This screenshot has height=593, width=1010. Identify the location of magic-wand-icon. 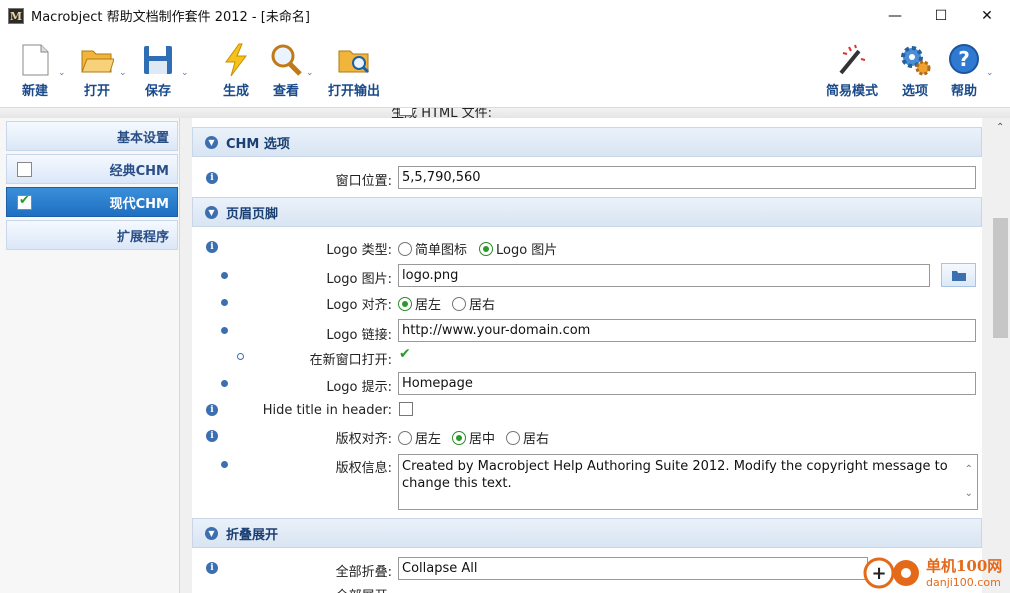
(852, 60).